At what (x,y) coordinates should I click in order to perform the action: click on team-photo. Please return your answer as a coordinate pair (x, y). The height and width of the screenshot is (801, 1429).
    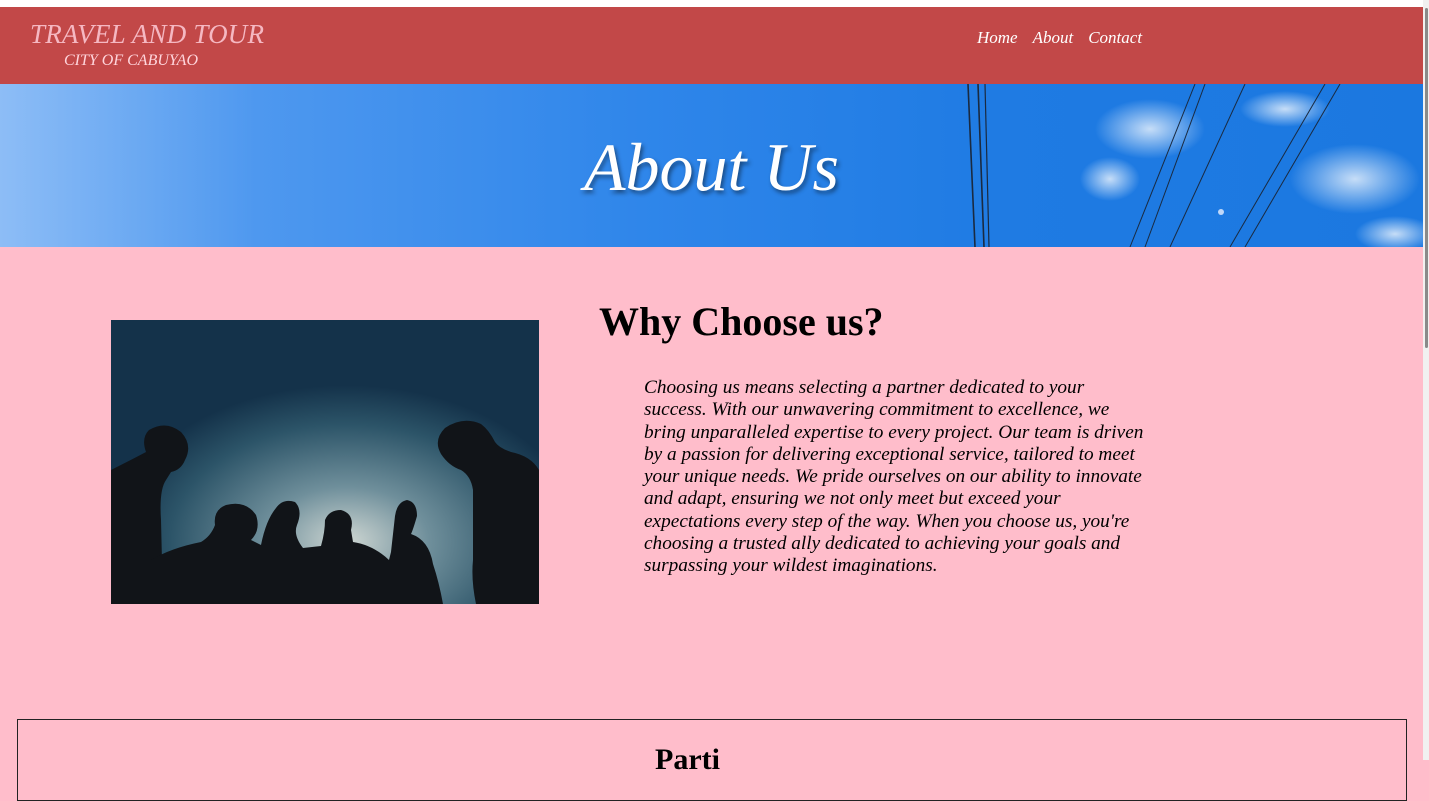
    Looking at the image, I should click on (325, 462).